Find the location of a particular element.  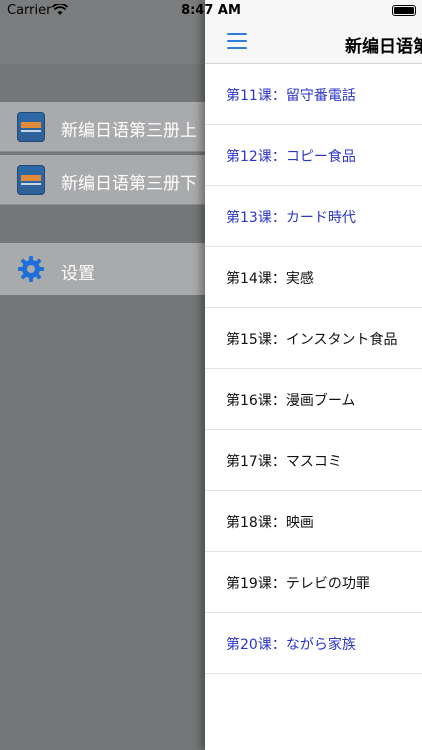

settings-label: 设置 is located at coordinates (78, 274).